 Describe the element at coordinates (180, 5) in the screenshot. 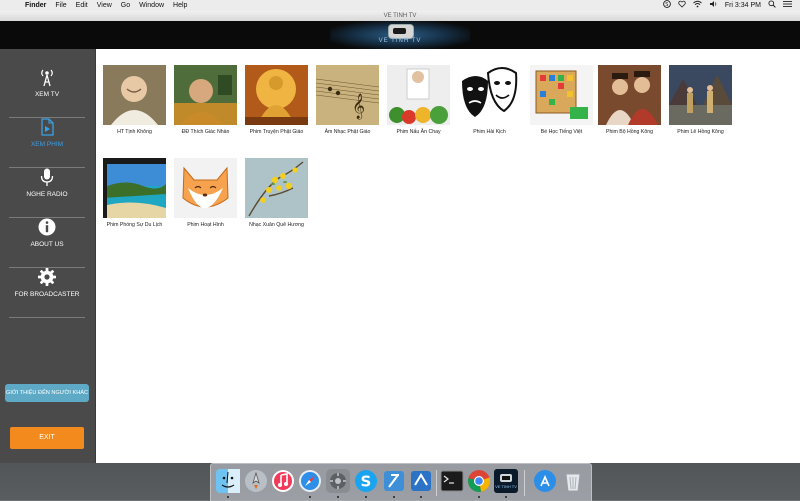

I see `menu-help: Help` at that location.